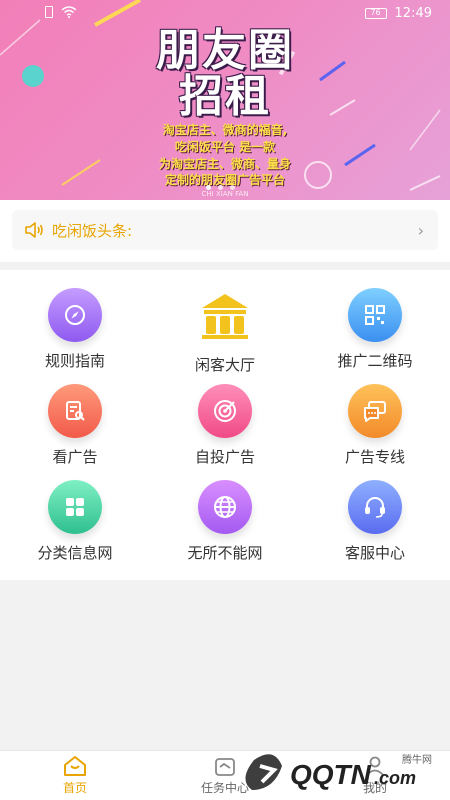 The height and width of the screenshot is (800, 450). Describe the element at coordinates (75, 766) in the screenshot. I see `home-icon` at that location.